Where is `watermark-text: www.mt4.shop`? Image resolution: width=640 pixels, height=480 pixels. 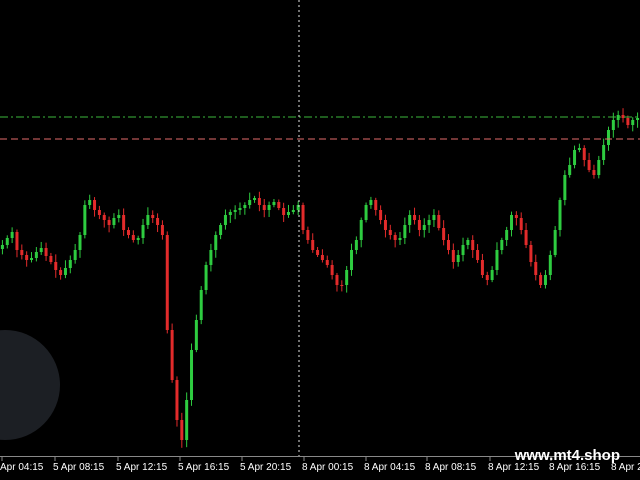 watermark-text: www.mt4.shop is located at coordinates (567, 455).